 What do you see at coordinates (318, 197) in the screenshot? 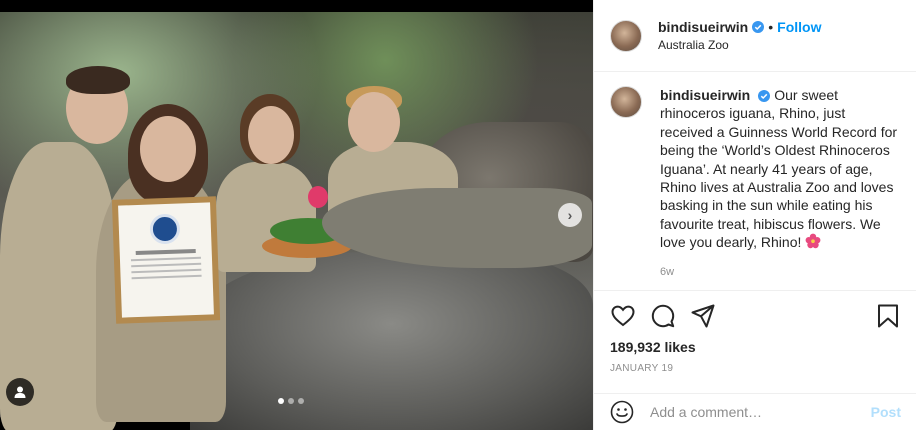
I see `hibiscus-flower` at bounding box center [318, 197].